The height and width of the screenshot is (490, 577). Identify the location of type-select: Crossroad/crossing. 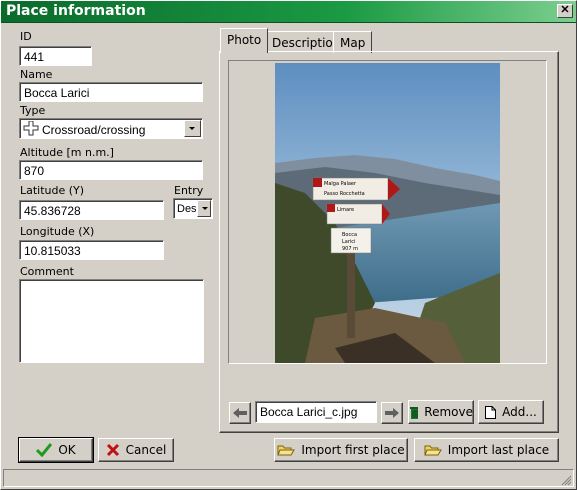
(111, 128).